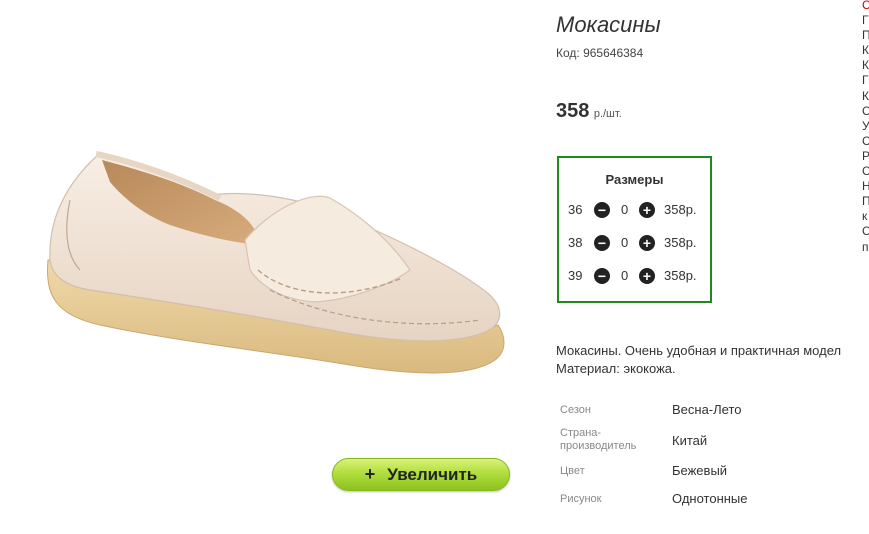 Image resolution: width=869 pixels, height=534 pixels. I want to click on right-column-item: п, so click(865, 247).